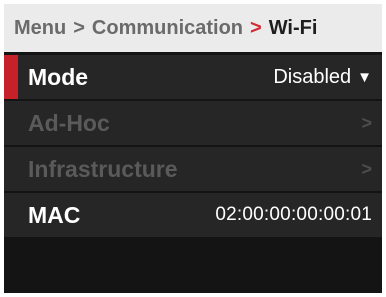 Image resolution: width=386 pixels, height=297 pixels. Describe the element at coordinates (193, 215) in the screenshot. I see `mac-row: MAC 02:00:00:00:00:01` at that location.